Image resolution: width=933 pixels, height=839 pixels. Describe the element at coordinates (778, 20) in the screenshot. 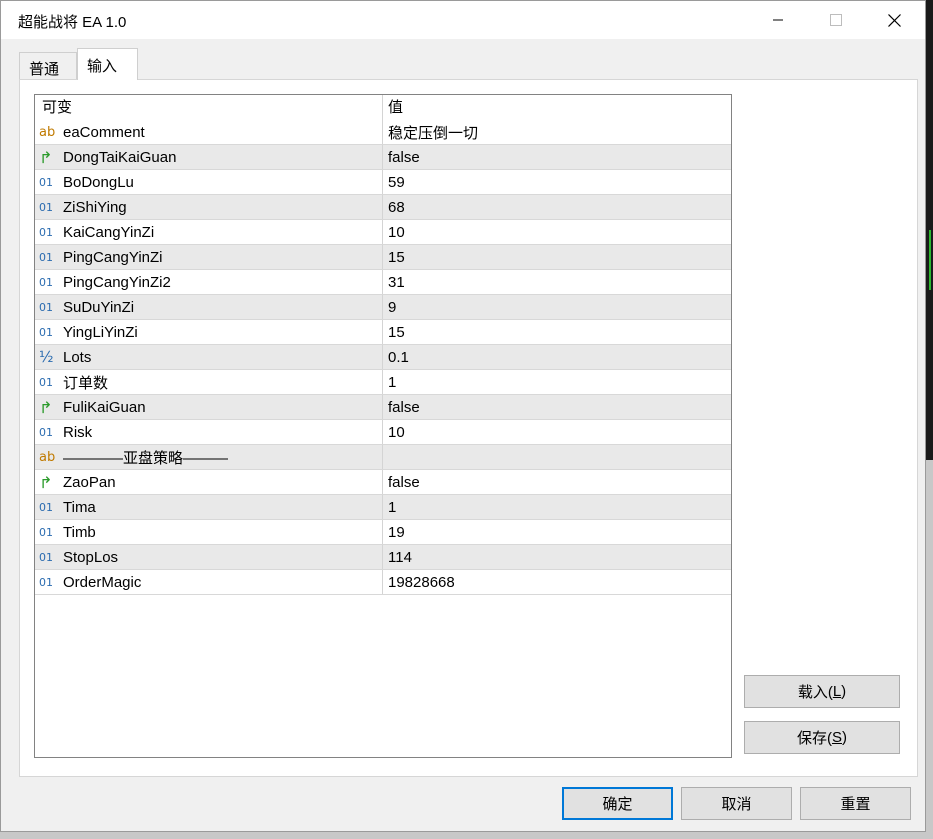

I see `minimize-button` at that location.